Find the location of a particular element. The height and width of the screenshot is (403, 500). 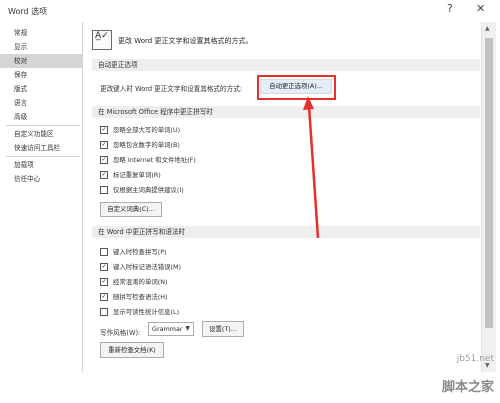

scroll-up-icon: ▲ is located at coordinates (487, 28).